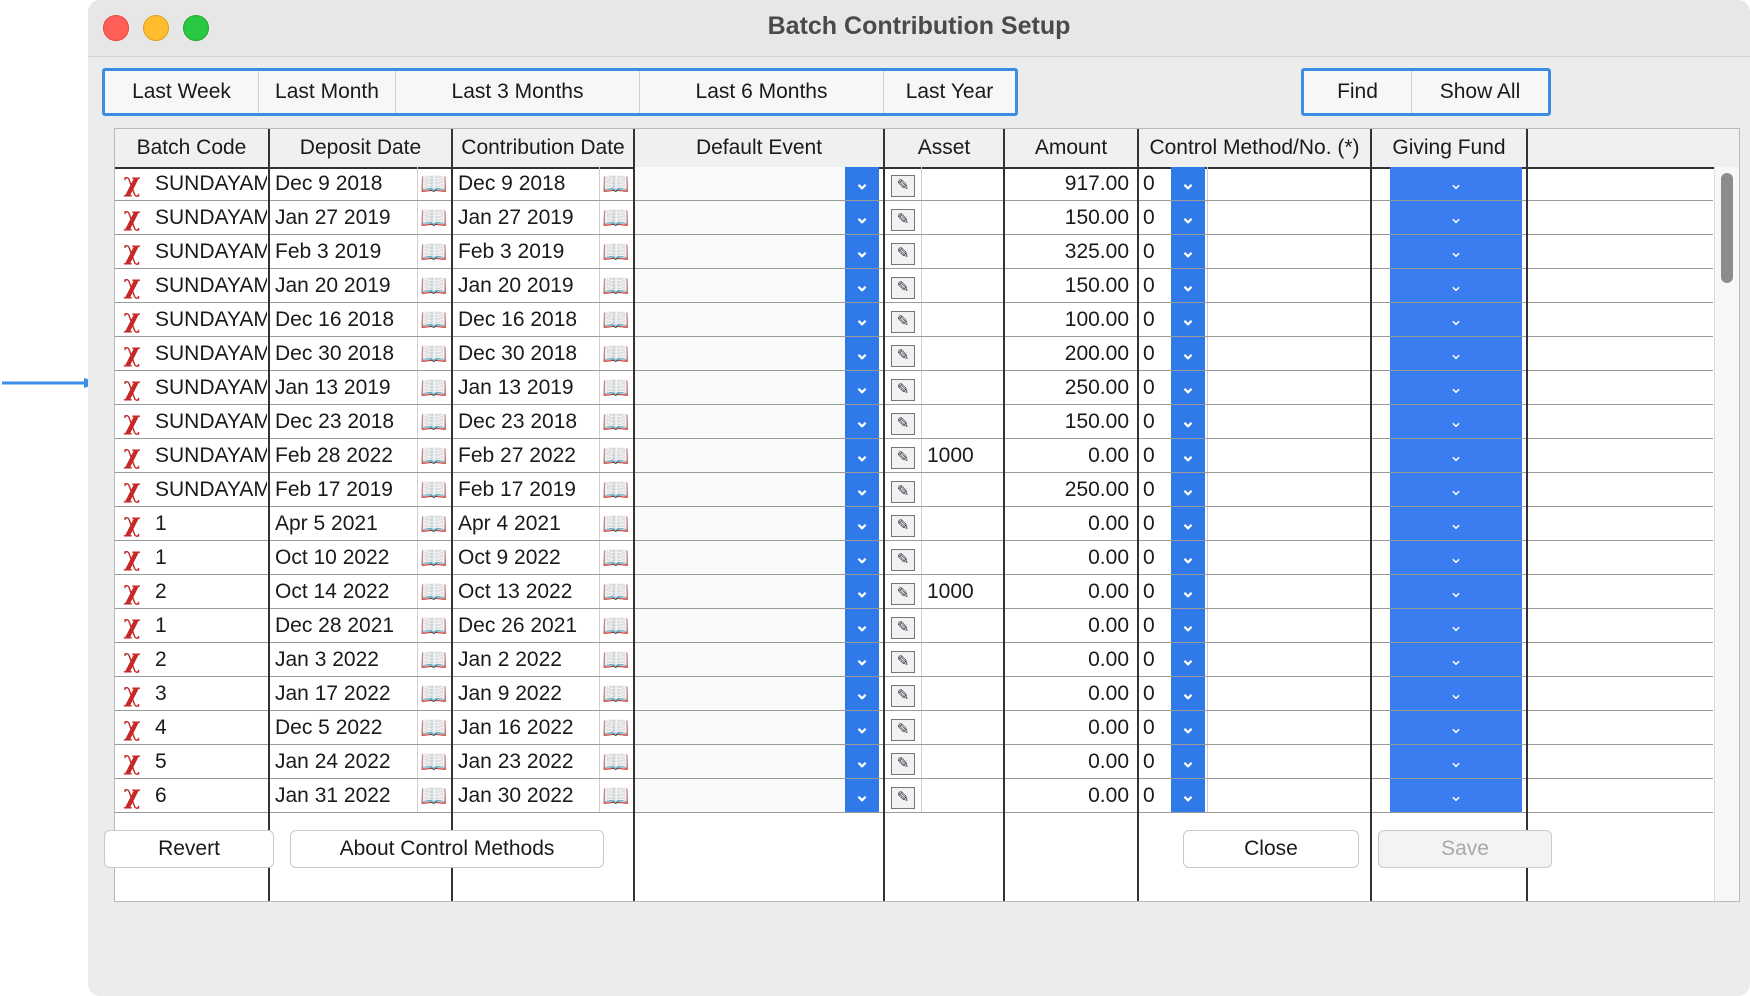  I want to click on contribution-date-cell: Jan 27 2019, so click(528, 217).